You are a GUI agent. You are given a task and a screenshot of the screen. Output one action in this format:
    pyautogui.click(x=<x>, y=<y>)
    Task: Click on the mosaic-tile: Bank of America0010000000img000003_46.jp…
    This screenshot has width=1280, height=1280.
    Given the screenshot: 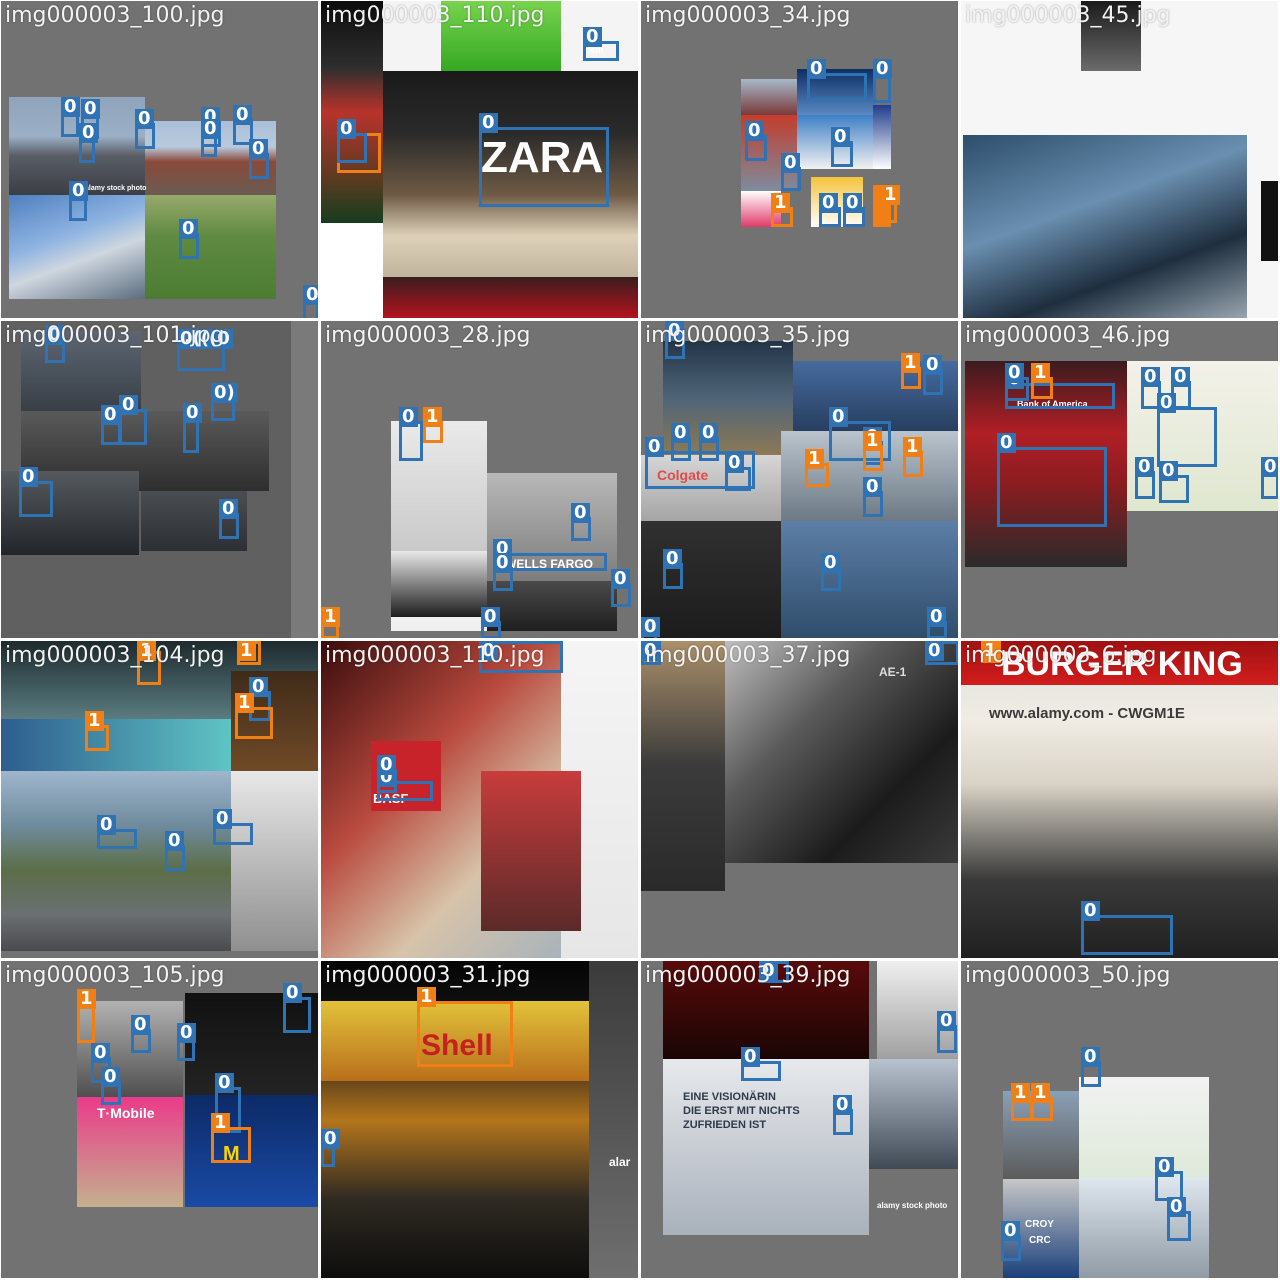 What is the action you would take?
    pyautogui.click(x=1119, y=479)
    